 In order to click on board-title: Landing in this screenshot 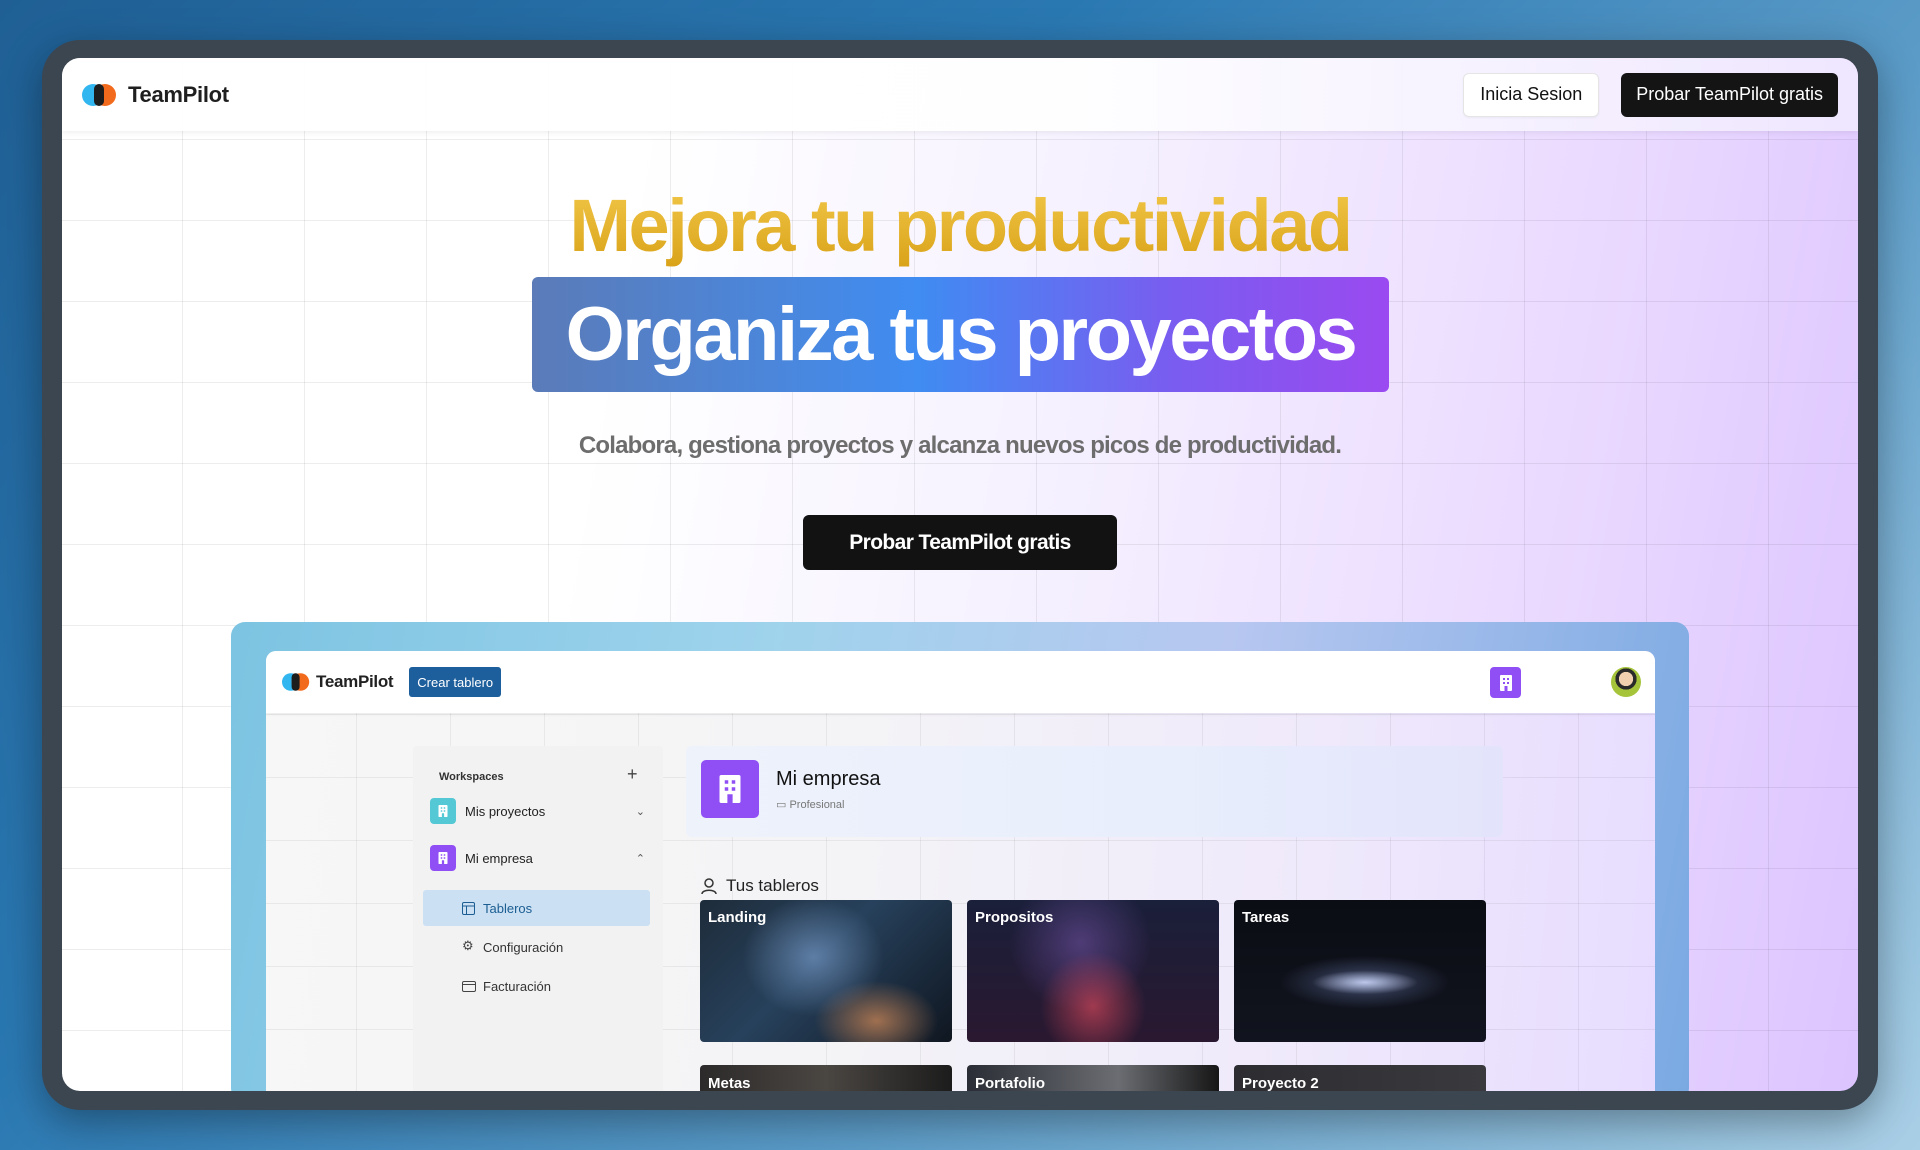, I will do `click(737, 917)`.